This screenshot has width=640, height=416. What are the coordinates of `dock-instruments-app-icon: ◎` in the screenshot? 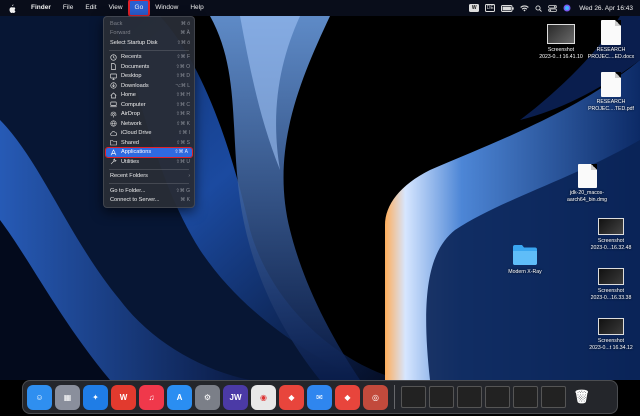 It's located at (375, 397).